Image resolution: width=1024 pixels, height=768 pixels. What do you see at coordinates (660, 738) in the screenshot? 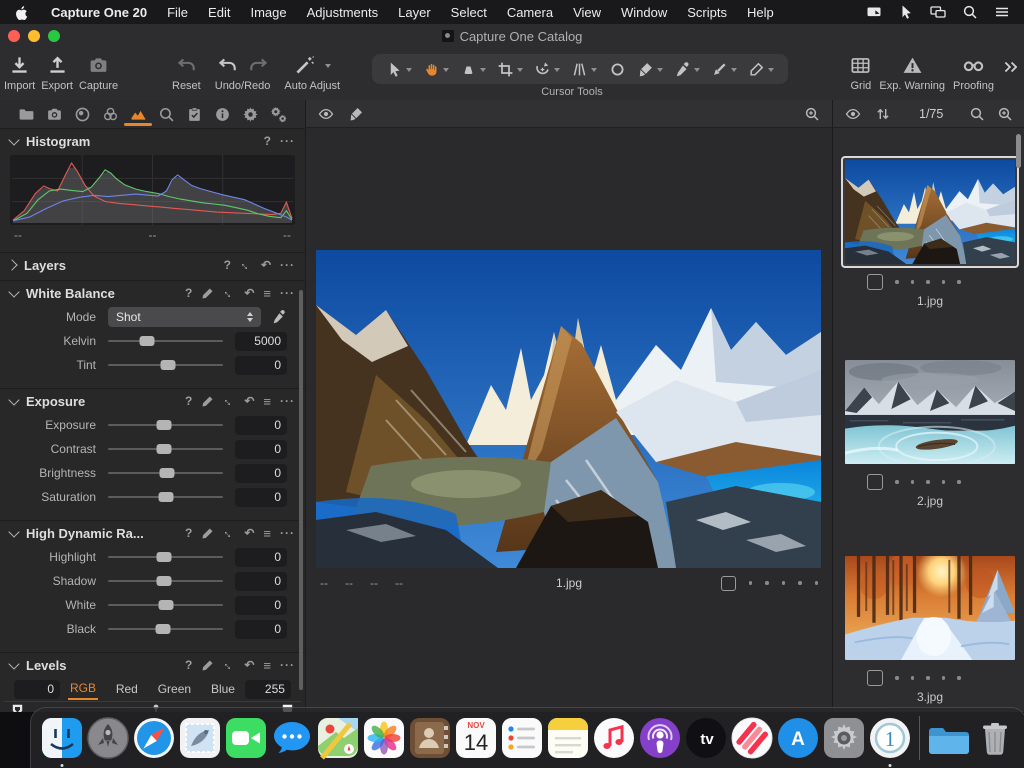
I see `dock-icon-podcasts` at bounding box center [660, 738].